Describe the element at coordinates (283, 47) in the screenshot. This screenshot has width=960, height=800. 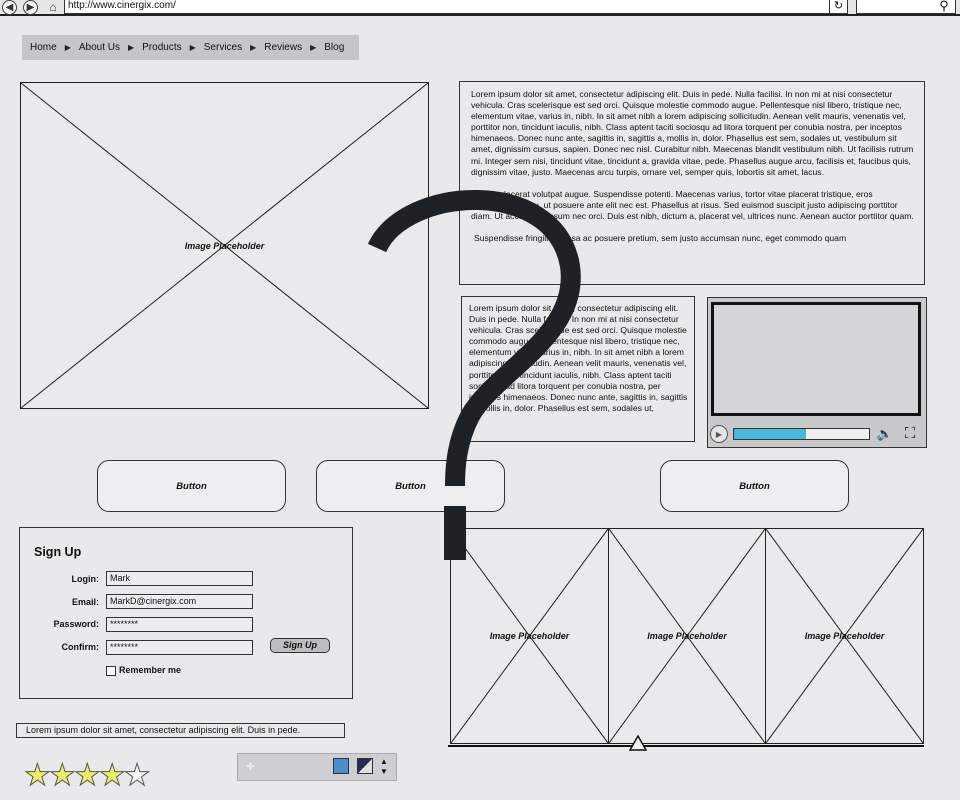
I see `menu-item-reviews: Reviews` at that location.